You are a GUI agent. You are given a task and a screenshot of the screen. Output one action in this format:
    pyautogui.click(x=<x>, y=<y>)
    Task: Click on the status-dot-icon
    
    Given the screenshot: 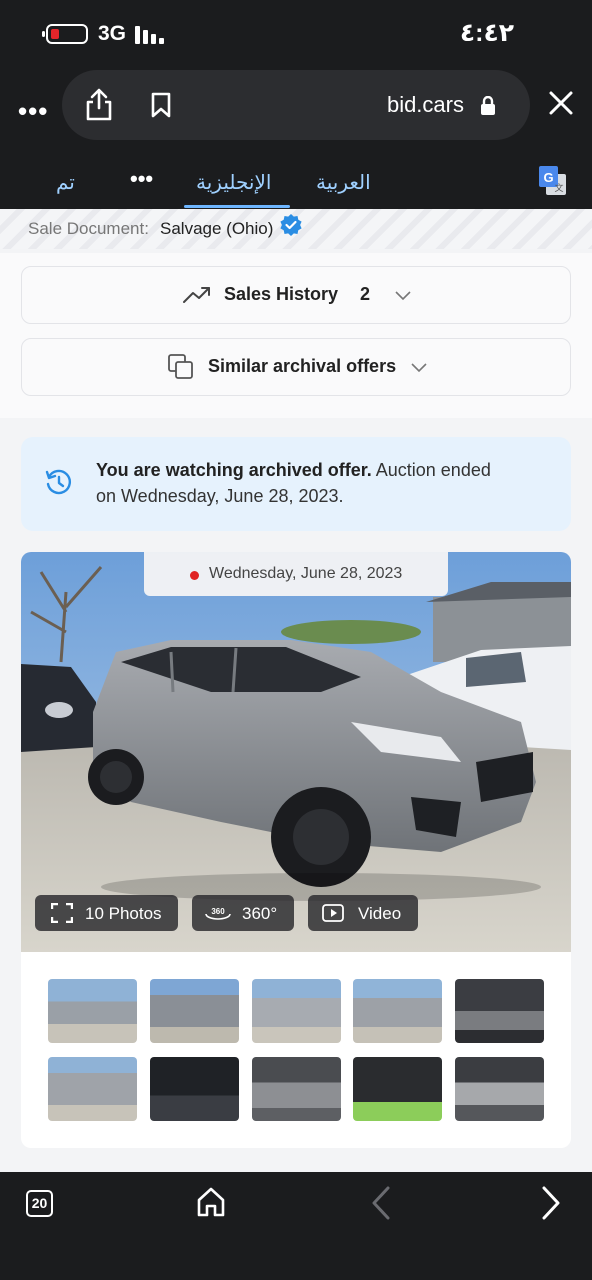 What is the action you would take?
    pyautogui.click(x=194, y=575)
    